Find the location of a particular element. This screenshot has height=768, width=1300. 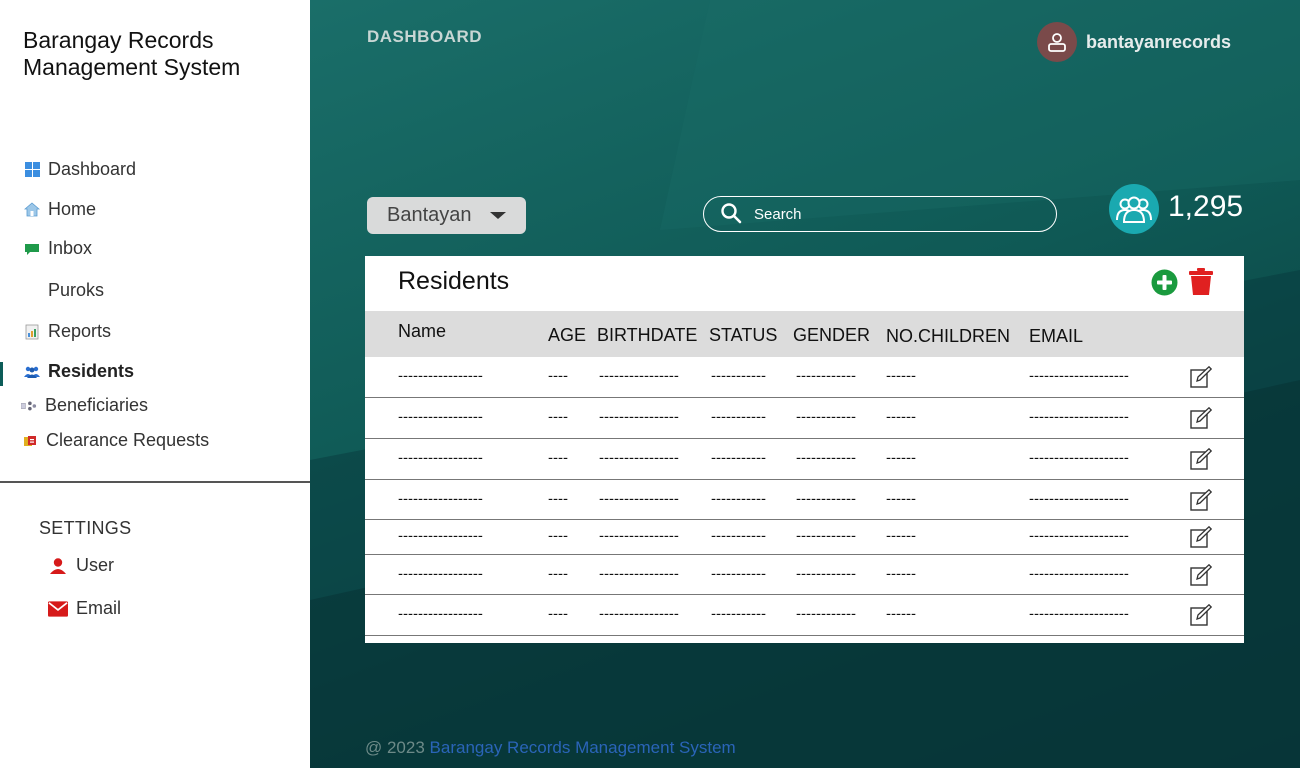

column-header-status: STATUS is located at coordinates (743, 335).